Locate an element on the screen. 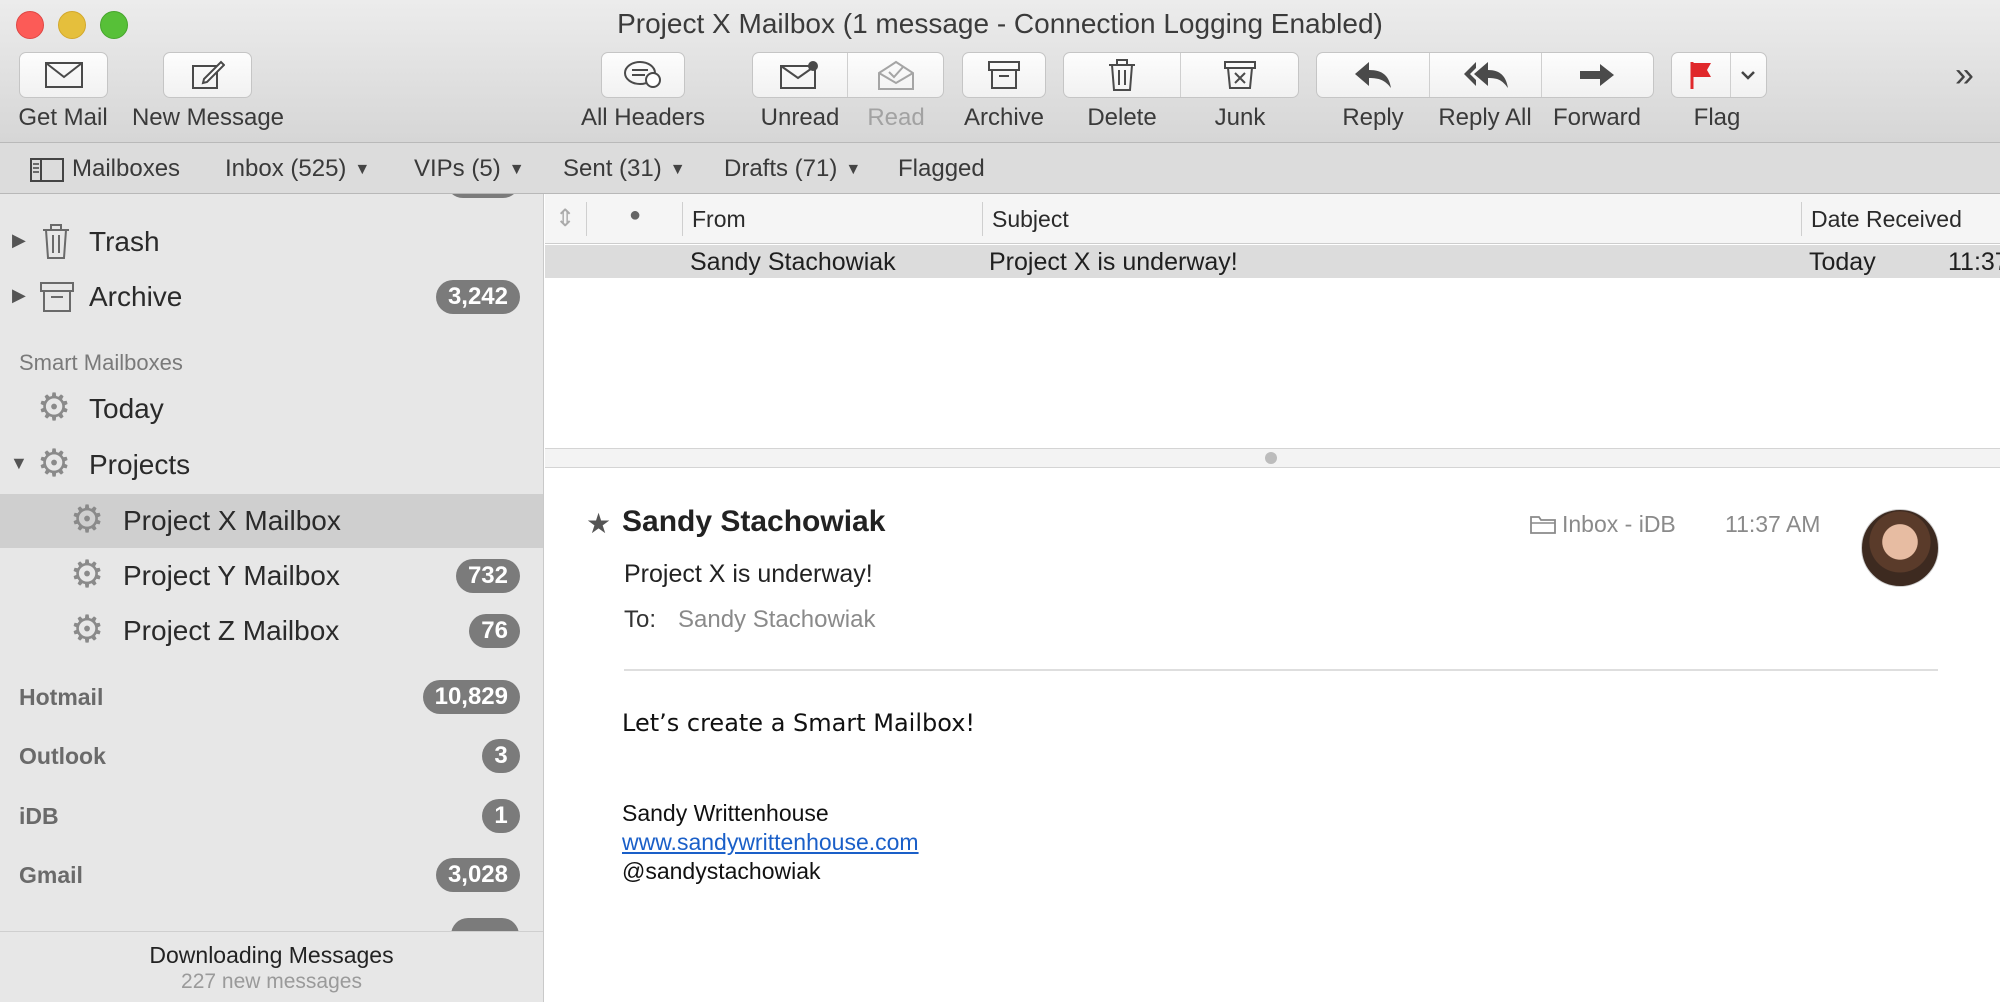 This screenshot has height=1002, width=2000. message-date: Today is located at coordinates (1842, 262).